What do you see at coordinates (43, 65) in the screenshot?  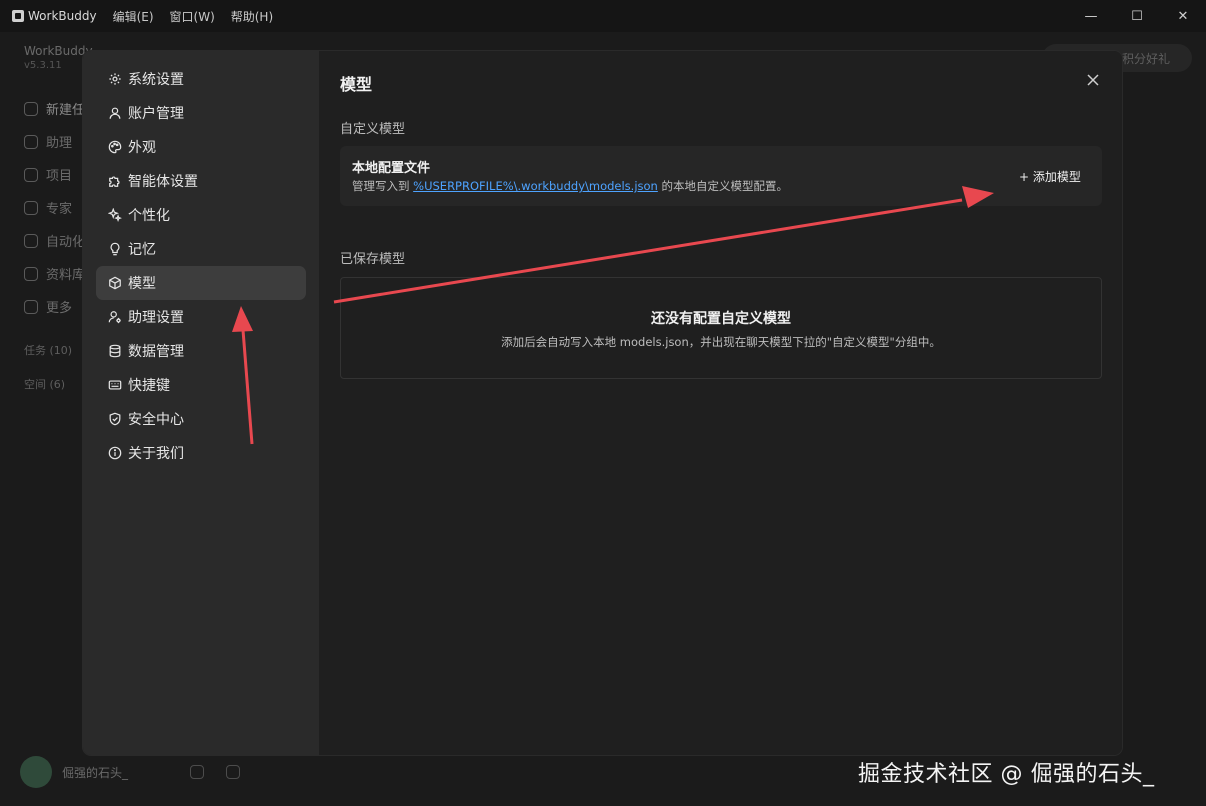 I see `bg-version: v5.3.11` at bounding box center [43, 65].